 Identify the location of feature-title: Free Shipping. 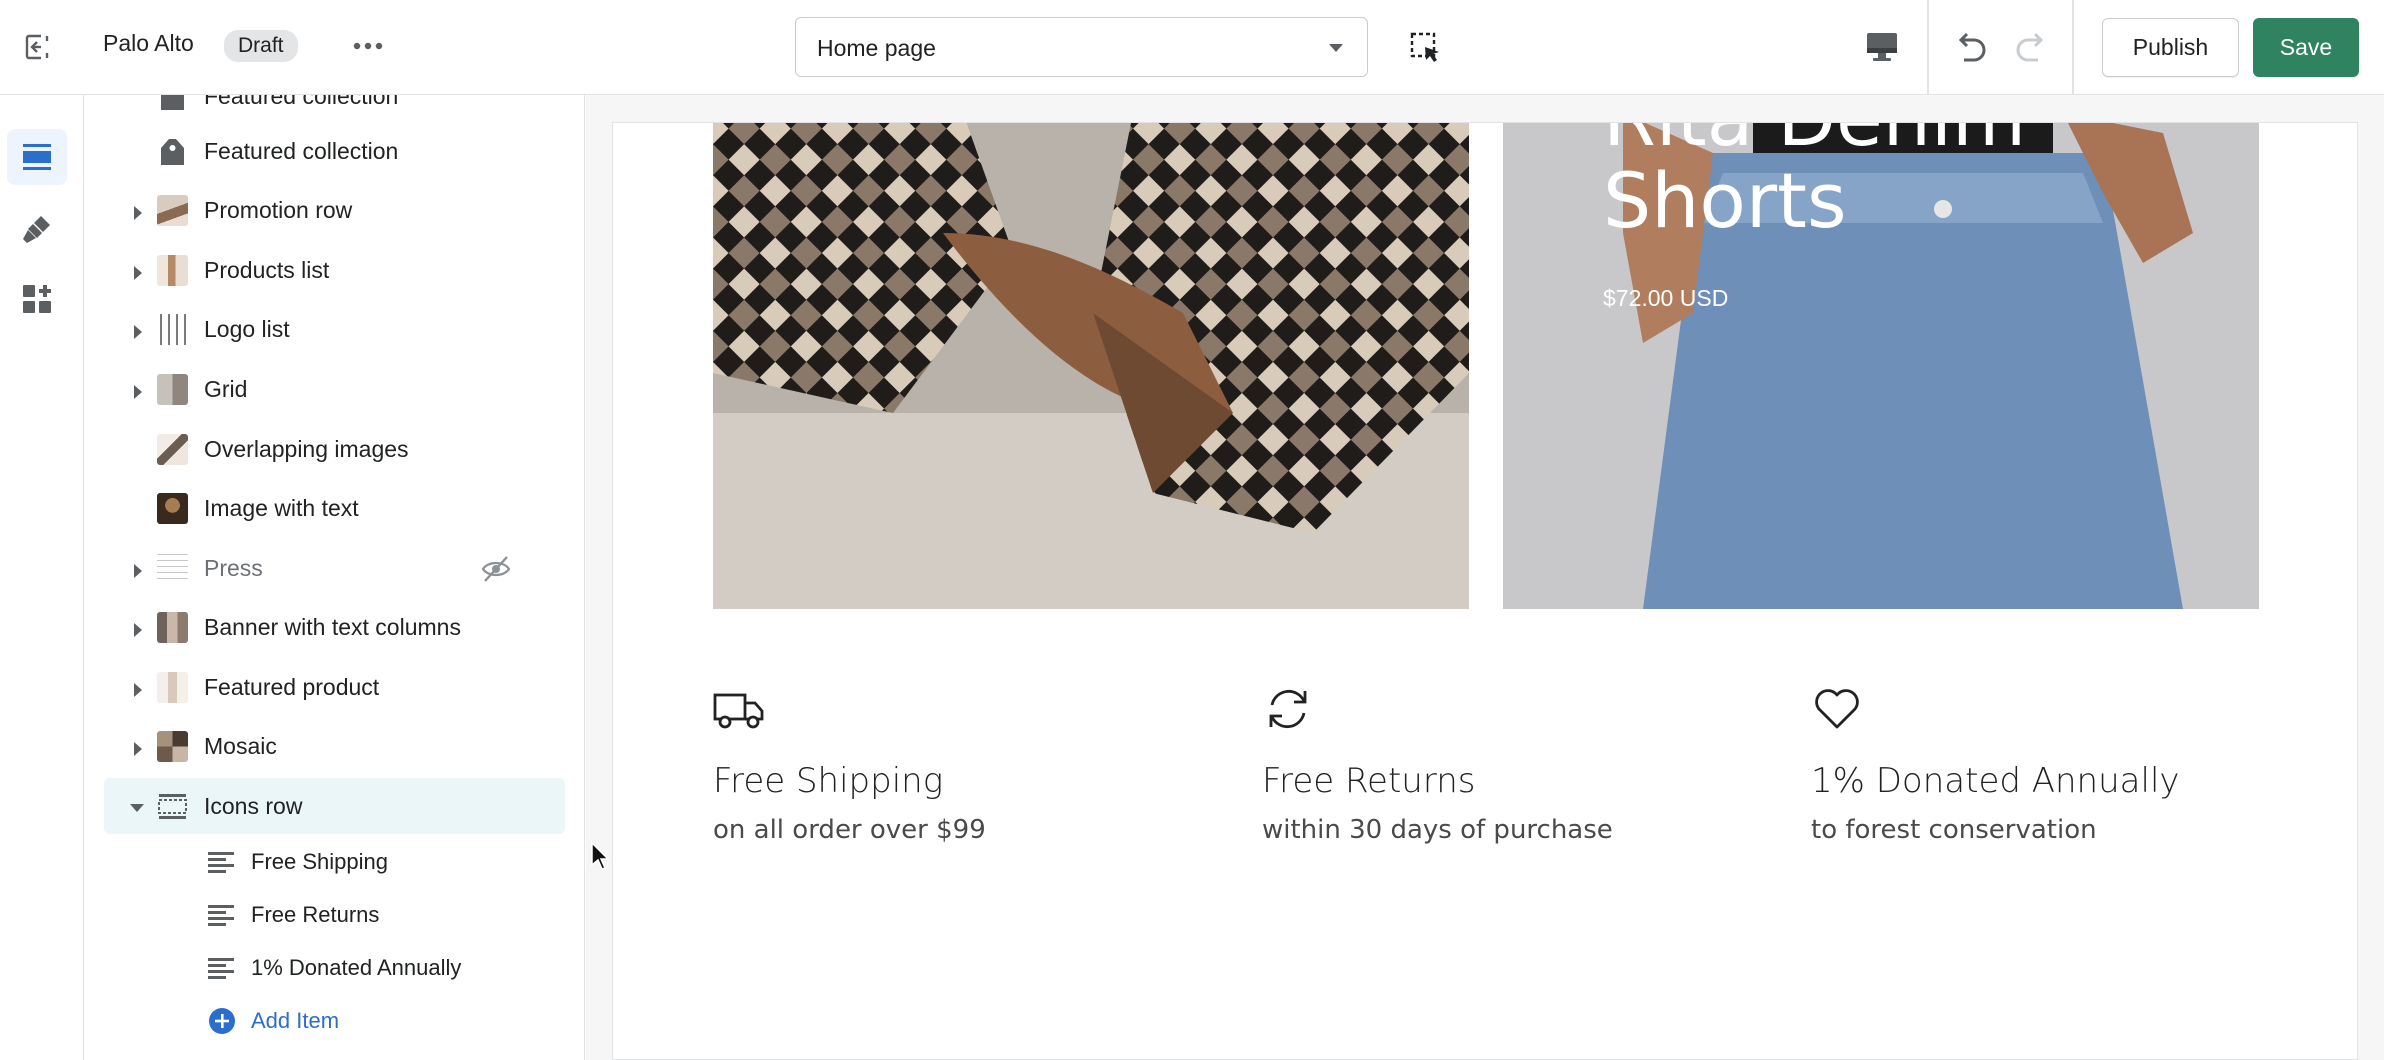
(828, 781).